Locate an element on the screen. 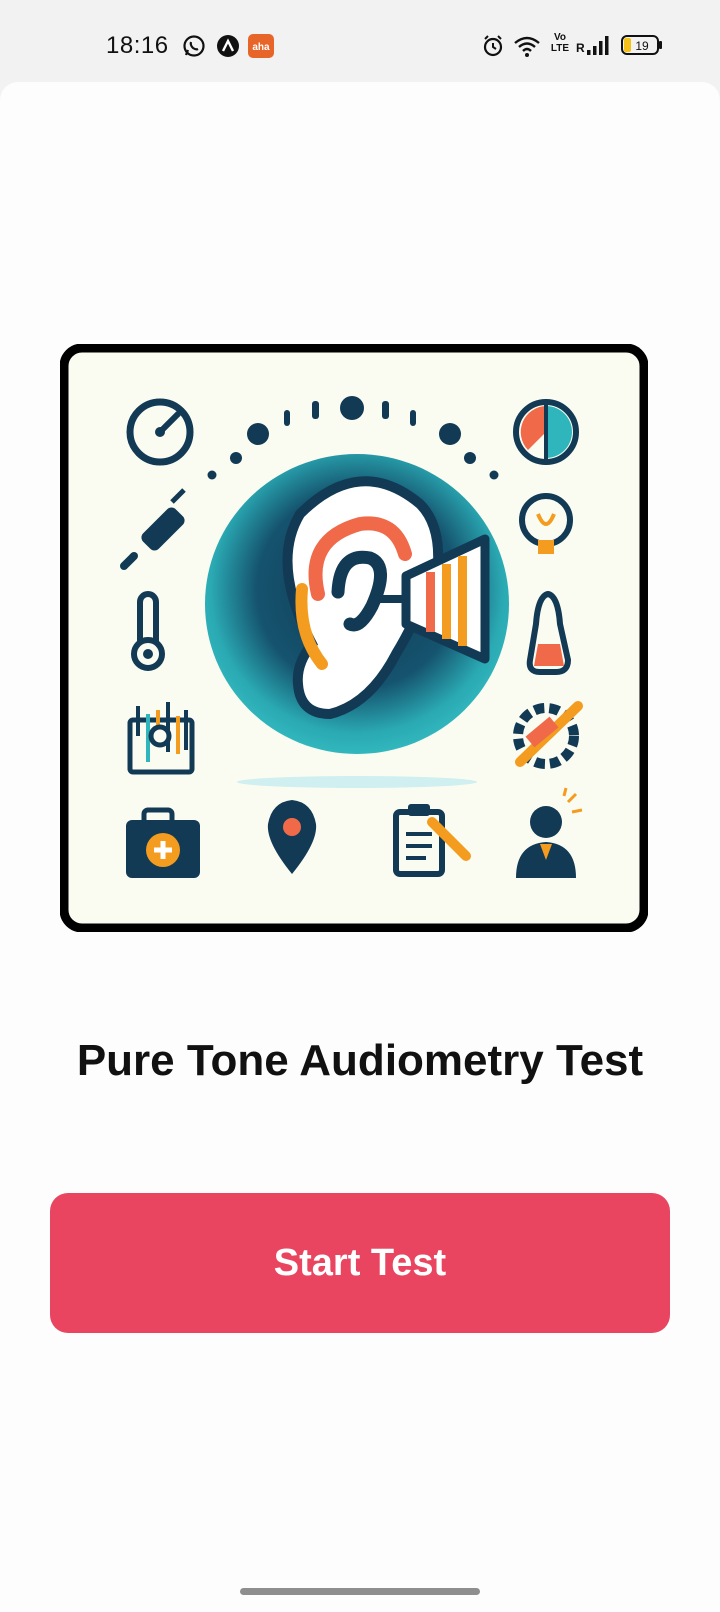  battery-level: 19 is located at coordinates (642, 46).